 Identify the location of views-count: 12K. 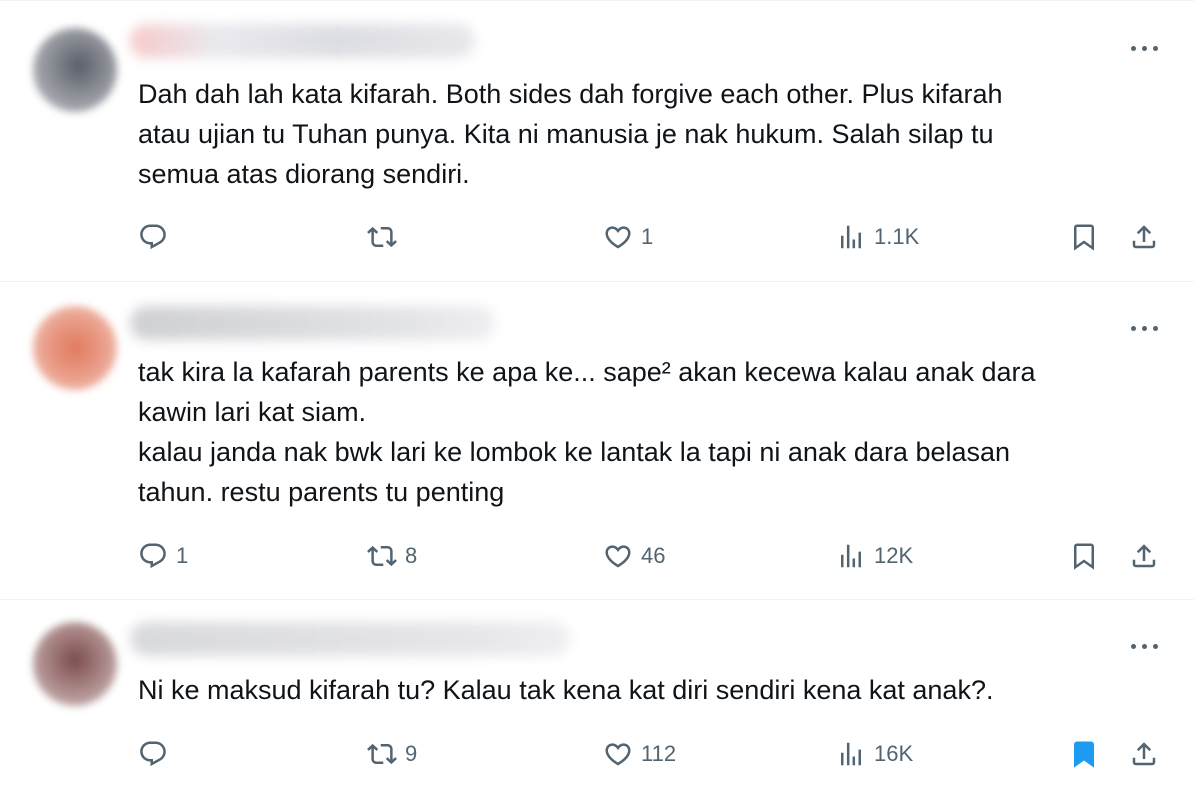
(894, 555).